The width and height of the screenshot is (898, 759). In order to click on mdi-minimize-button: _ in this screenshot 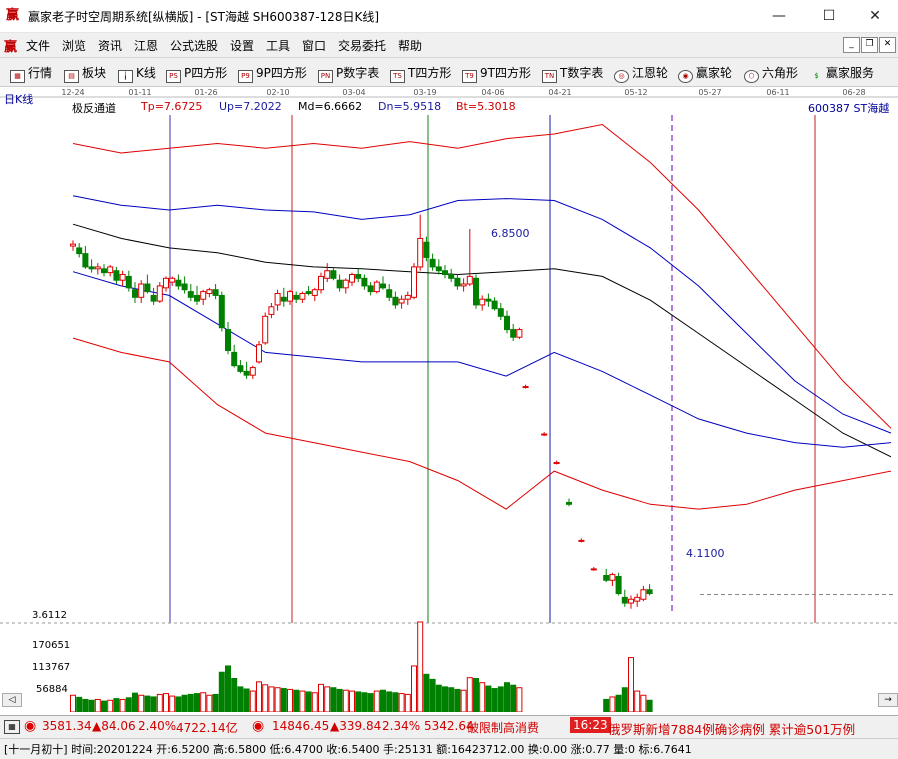, I will do `click(851, 45)`.